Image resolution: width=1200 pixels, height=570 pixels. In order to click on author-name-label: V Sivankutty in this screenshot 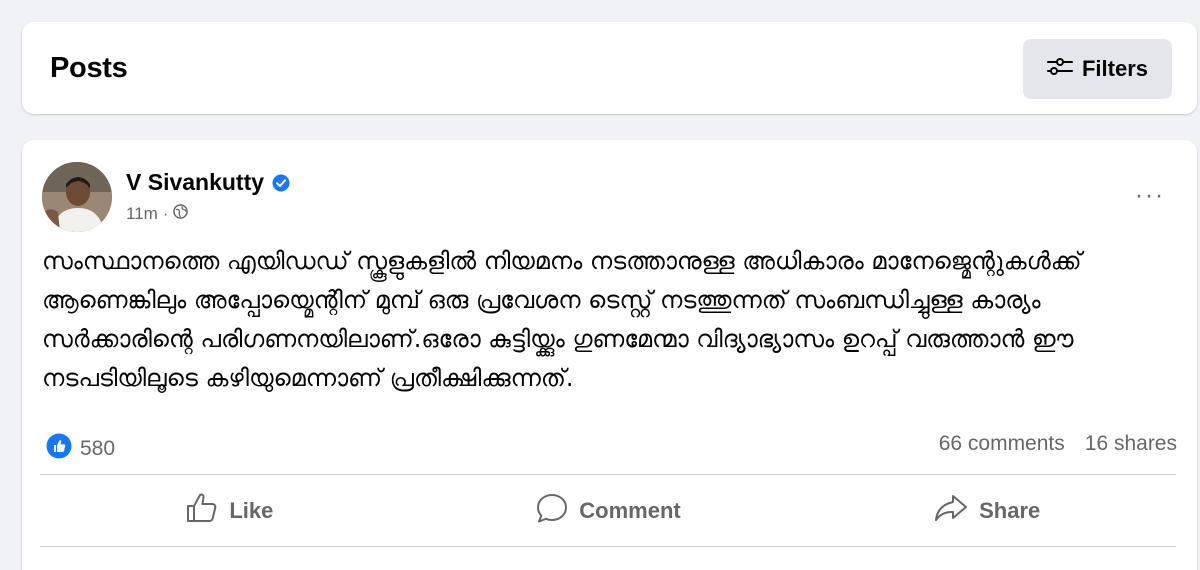, I will do `click(195, 182)`.